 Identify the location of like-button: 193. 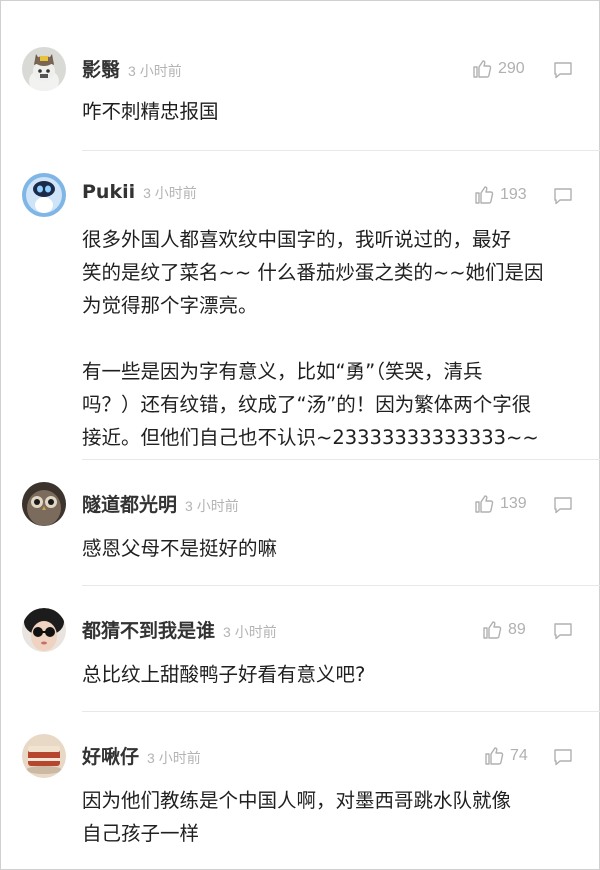
(500, 195).